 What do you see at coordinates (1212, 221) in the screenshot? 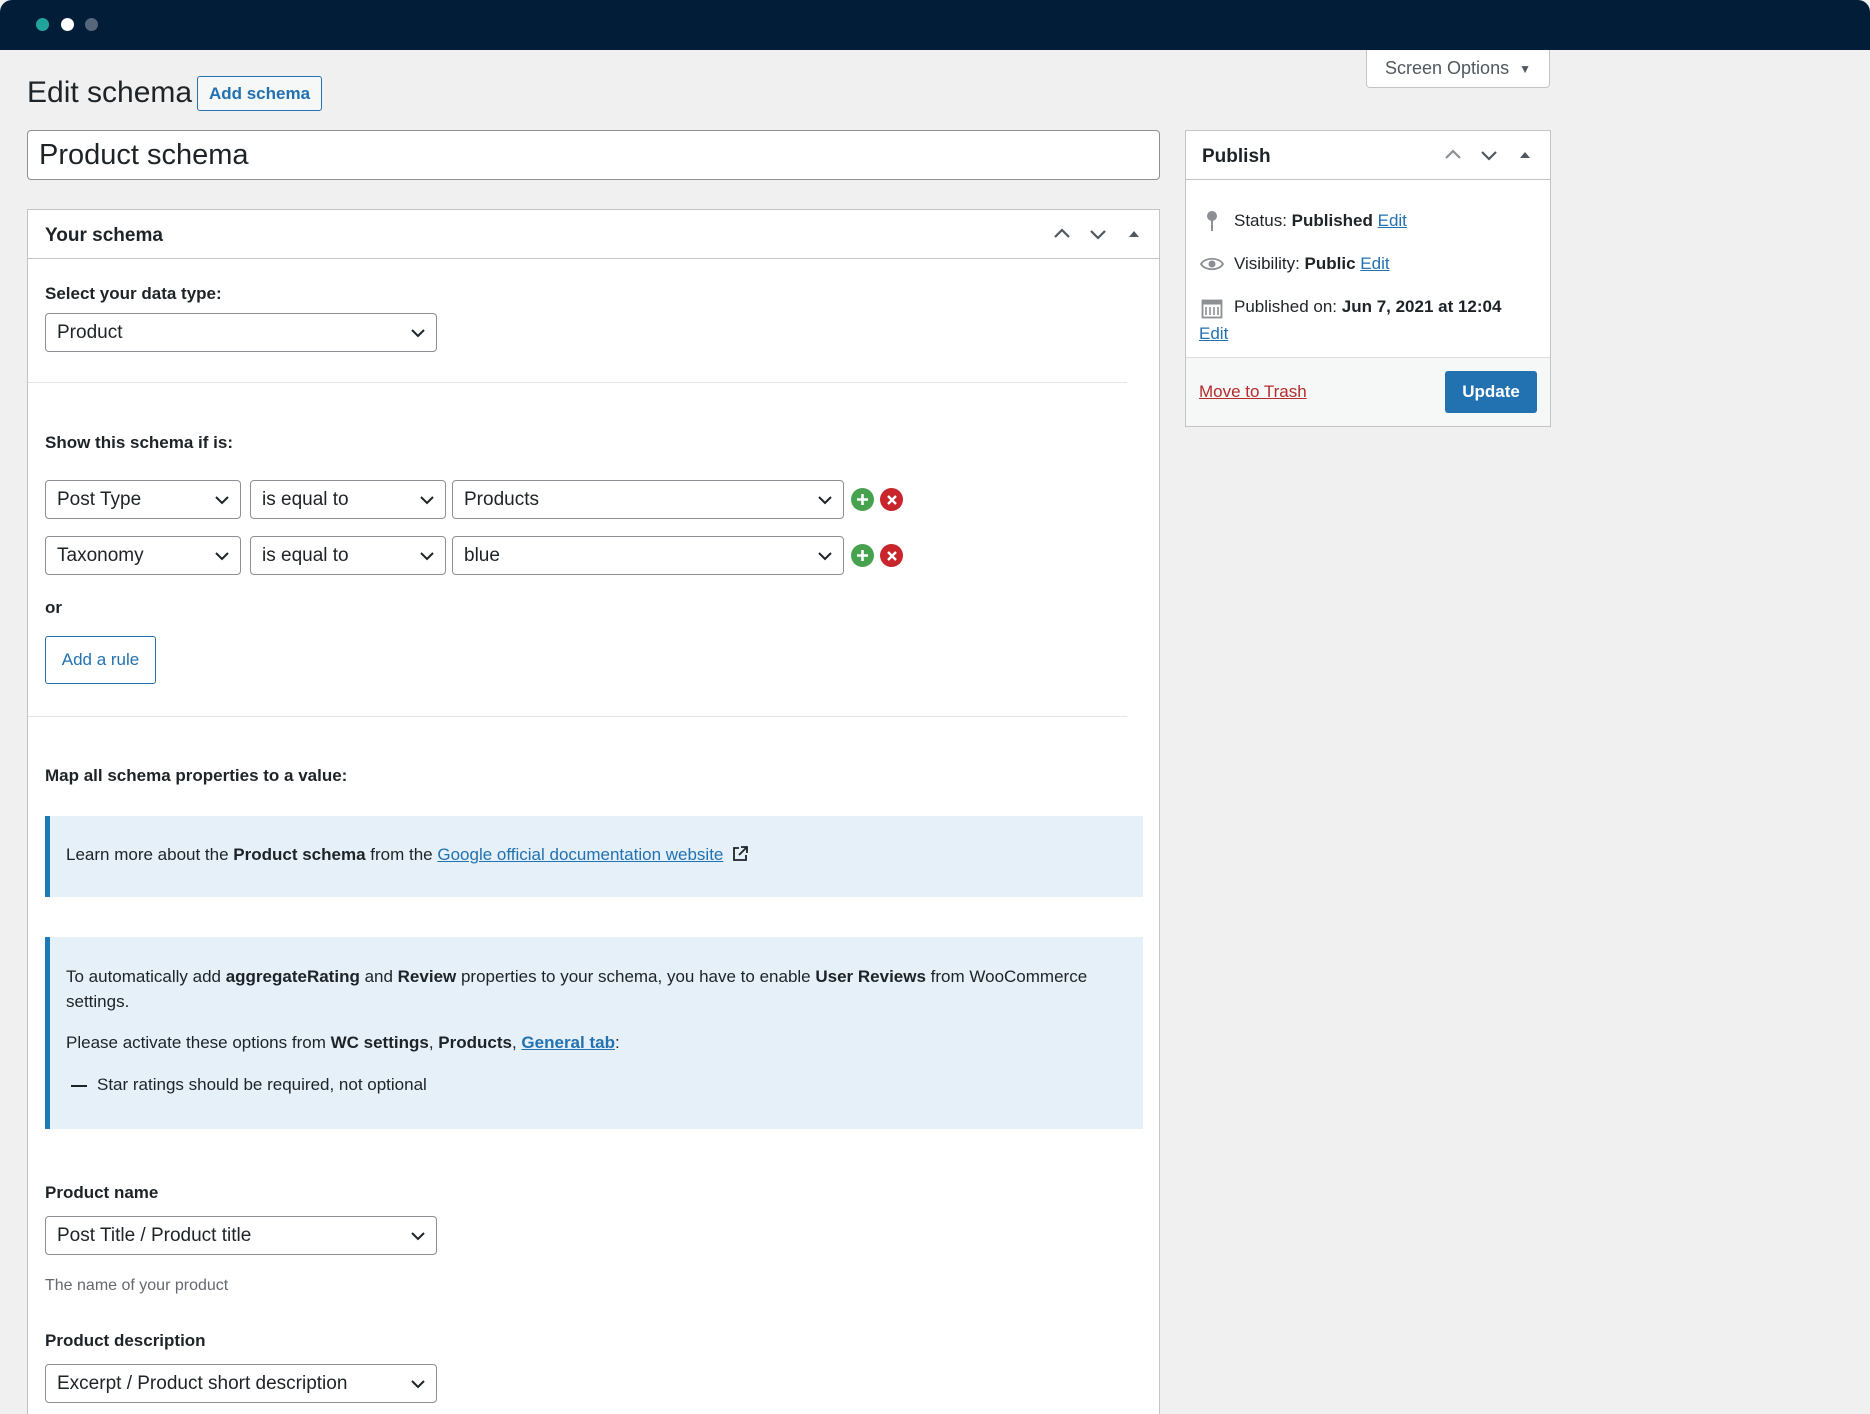
I see `pin-icon` at bounding box center [1212, 221].